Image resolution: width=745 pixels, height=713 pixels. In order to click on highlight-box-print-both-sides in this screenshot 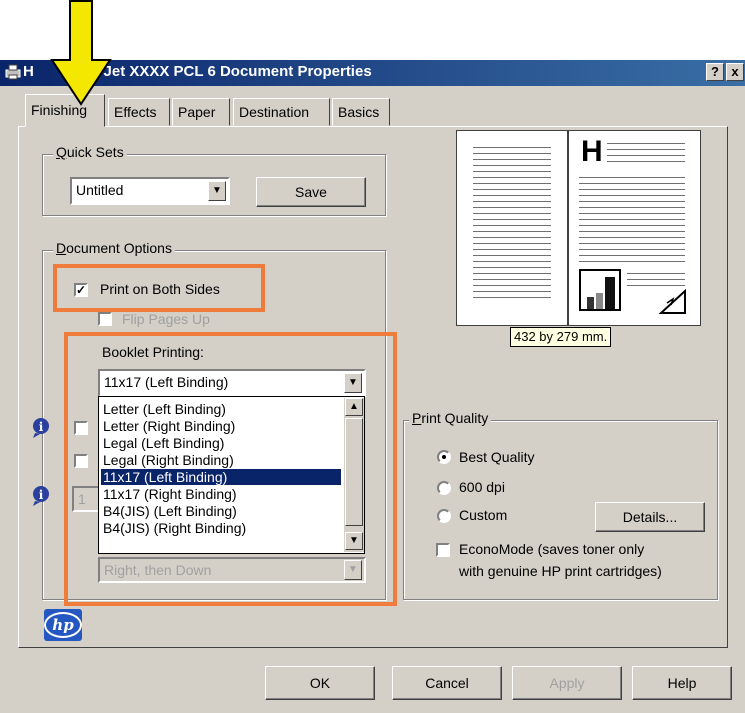, I will do `click(159, 288)`.